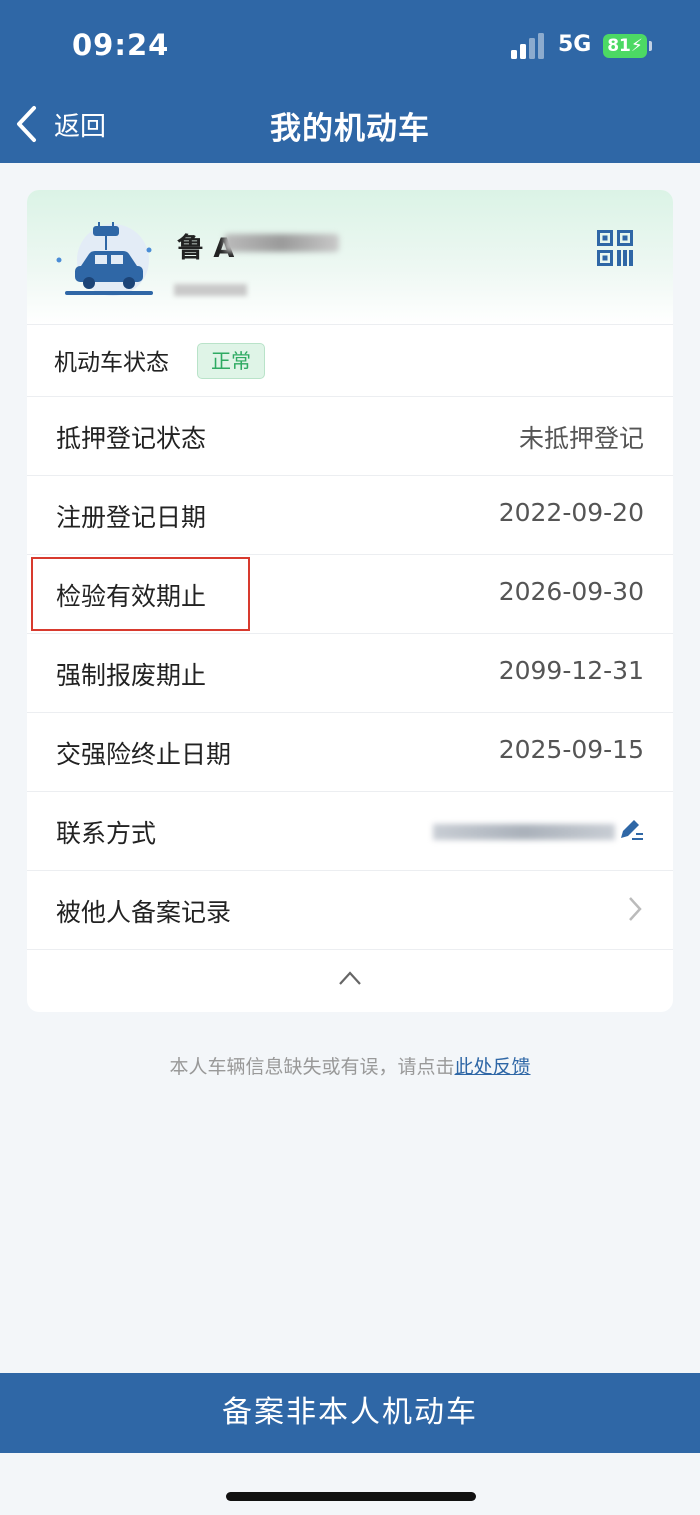 This screenshot has height=1515, width=700. I want to click on insurance-expiry-row: 交强险终止日期 2025-09-15, so click(350, 751).